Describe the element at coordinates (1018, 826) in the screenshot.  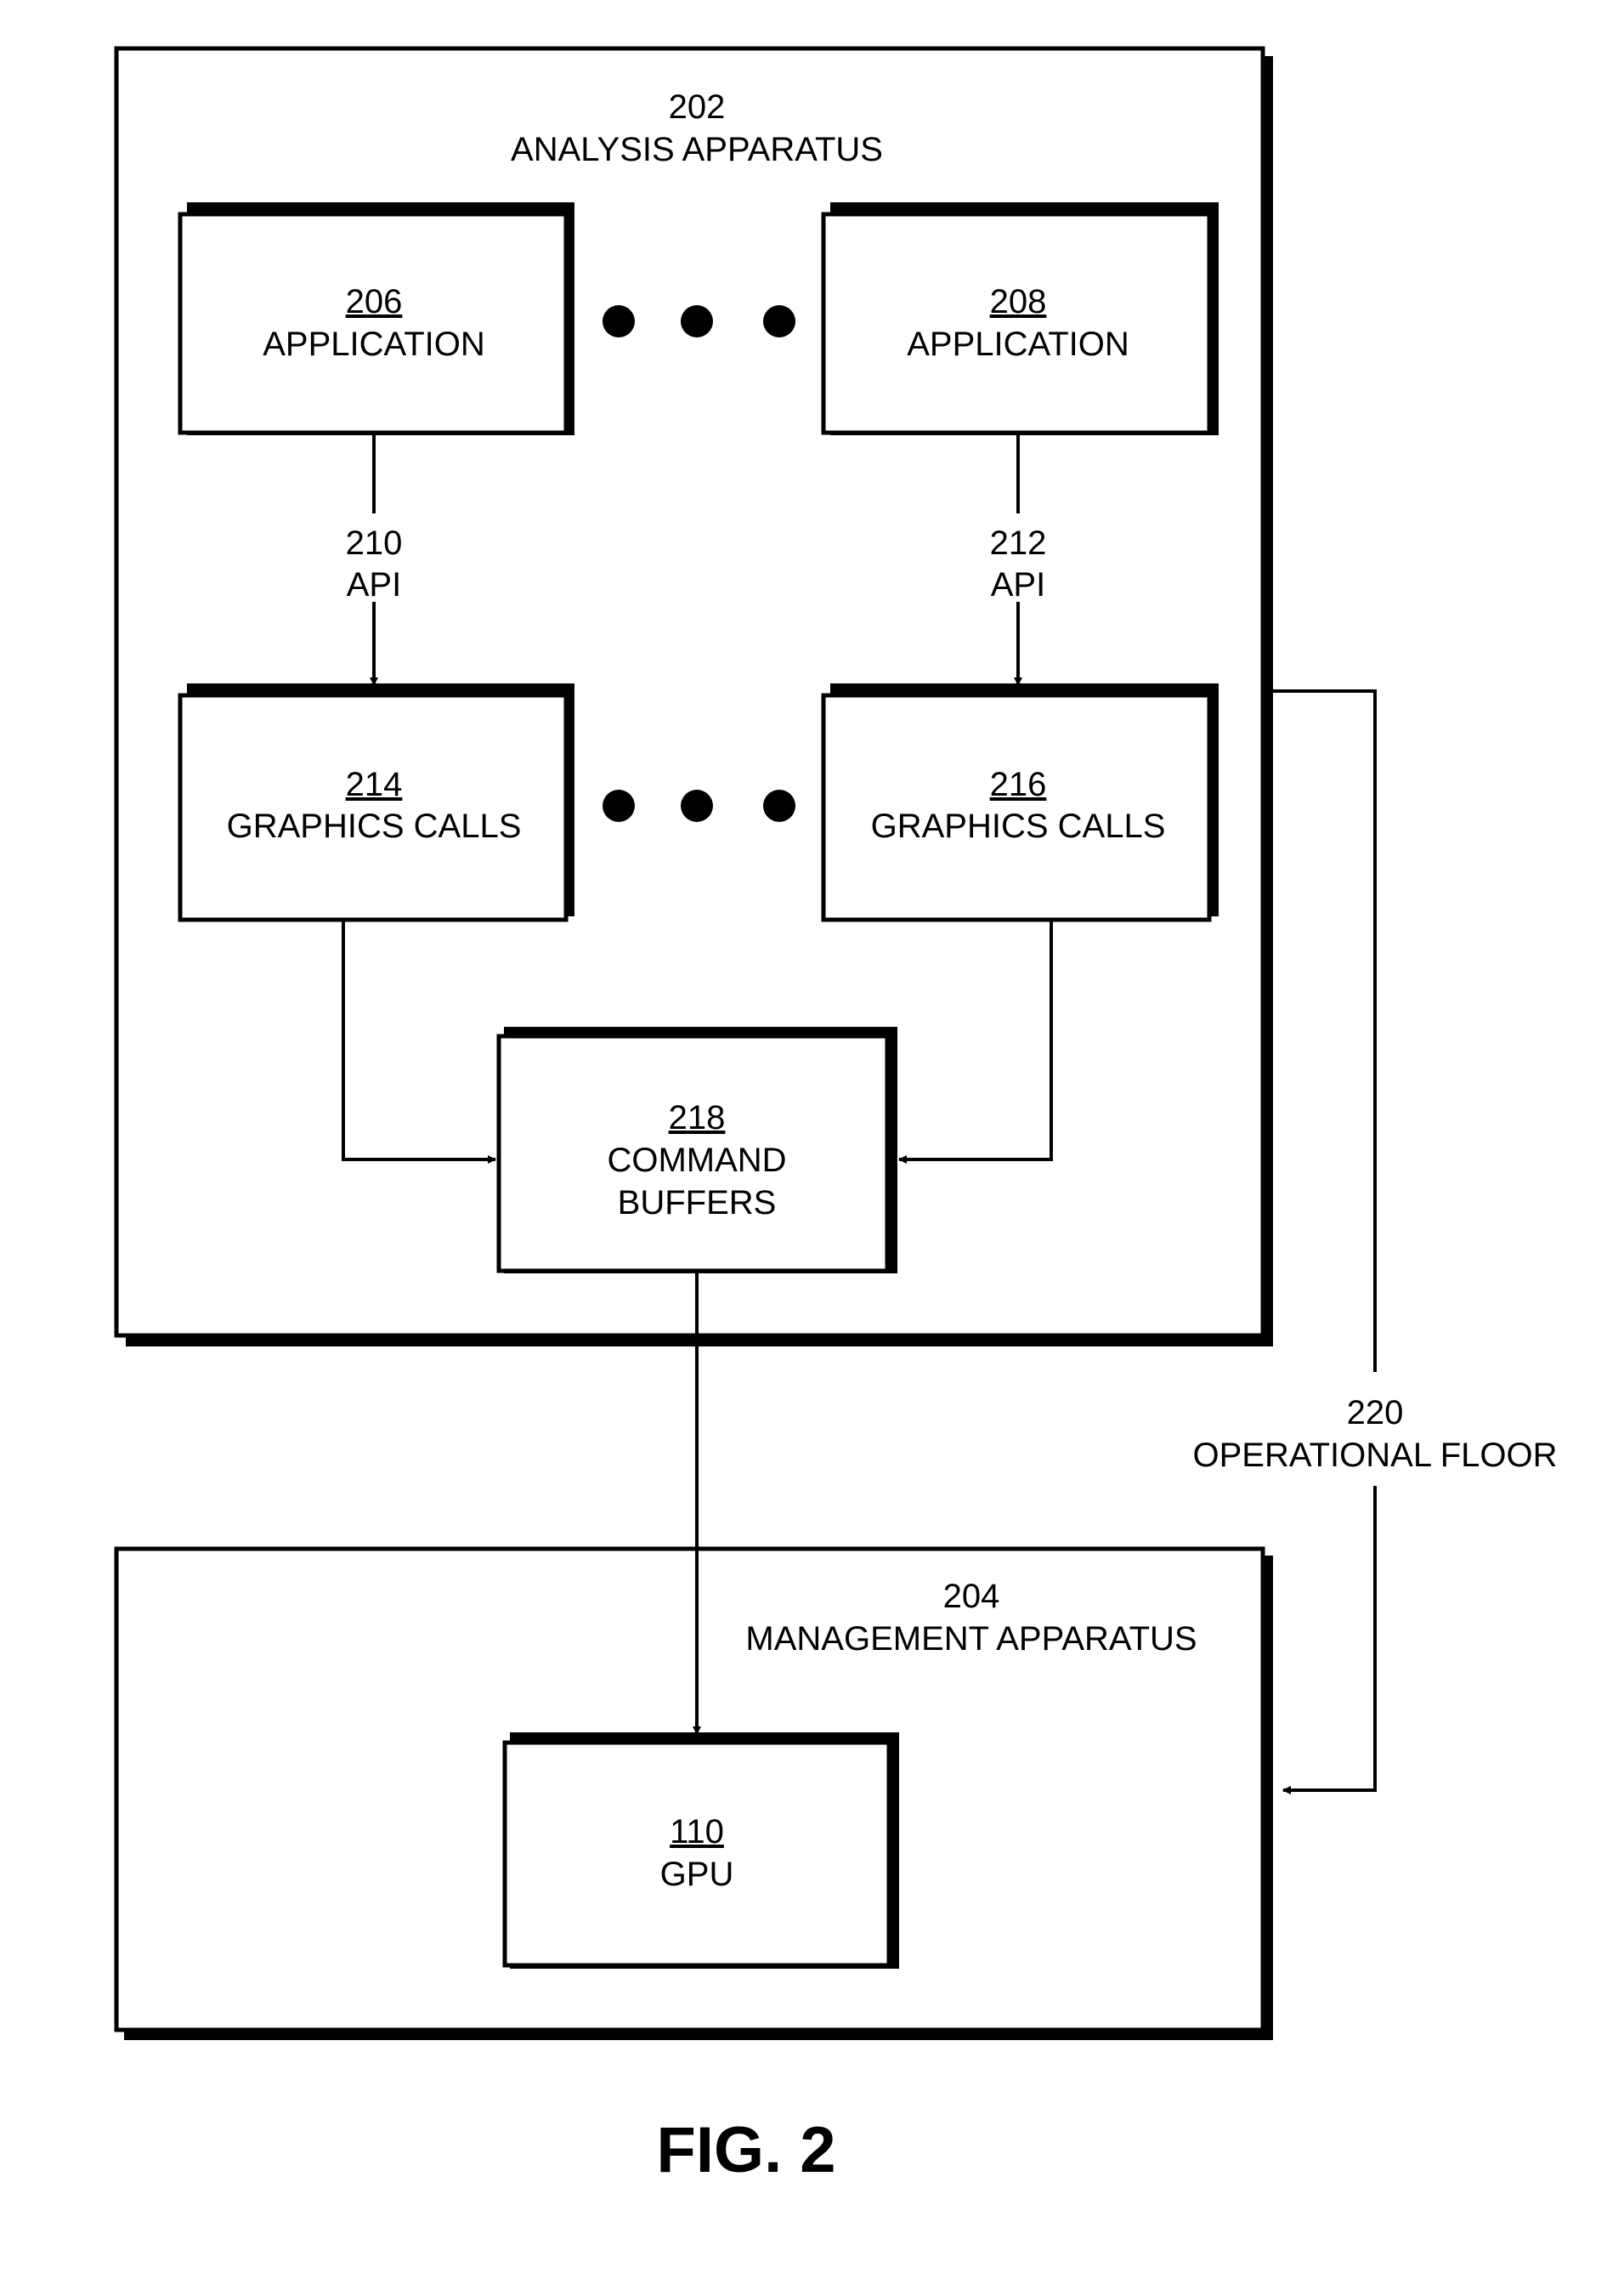
I see `graphics-calls-216-label: GRAPHICS CALLS` at that location.